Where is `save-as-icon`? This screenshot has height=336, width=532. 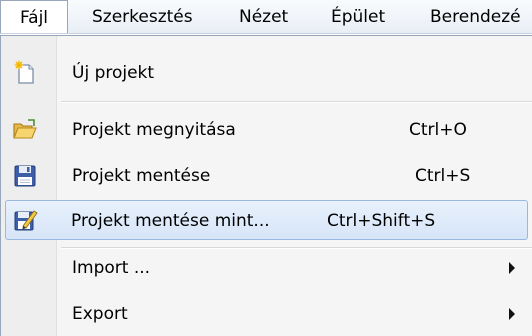 save-as-icon is located at coordinates (25, 220).